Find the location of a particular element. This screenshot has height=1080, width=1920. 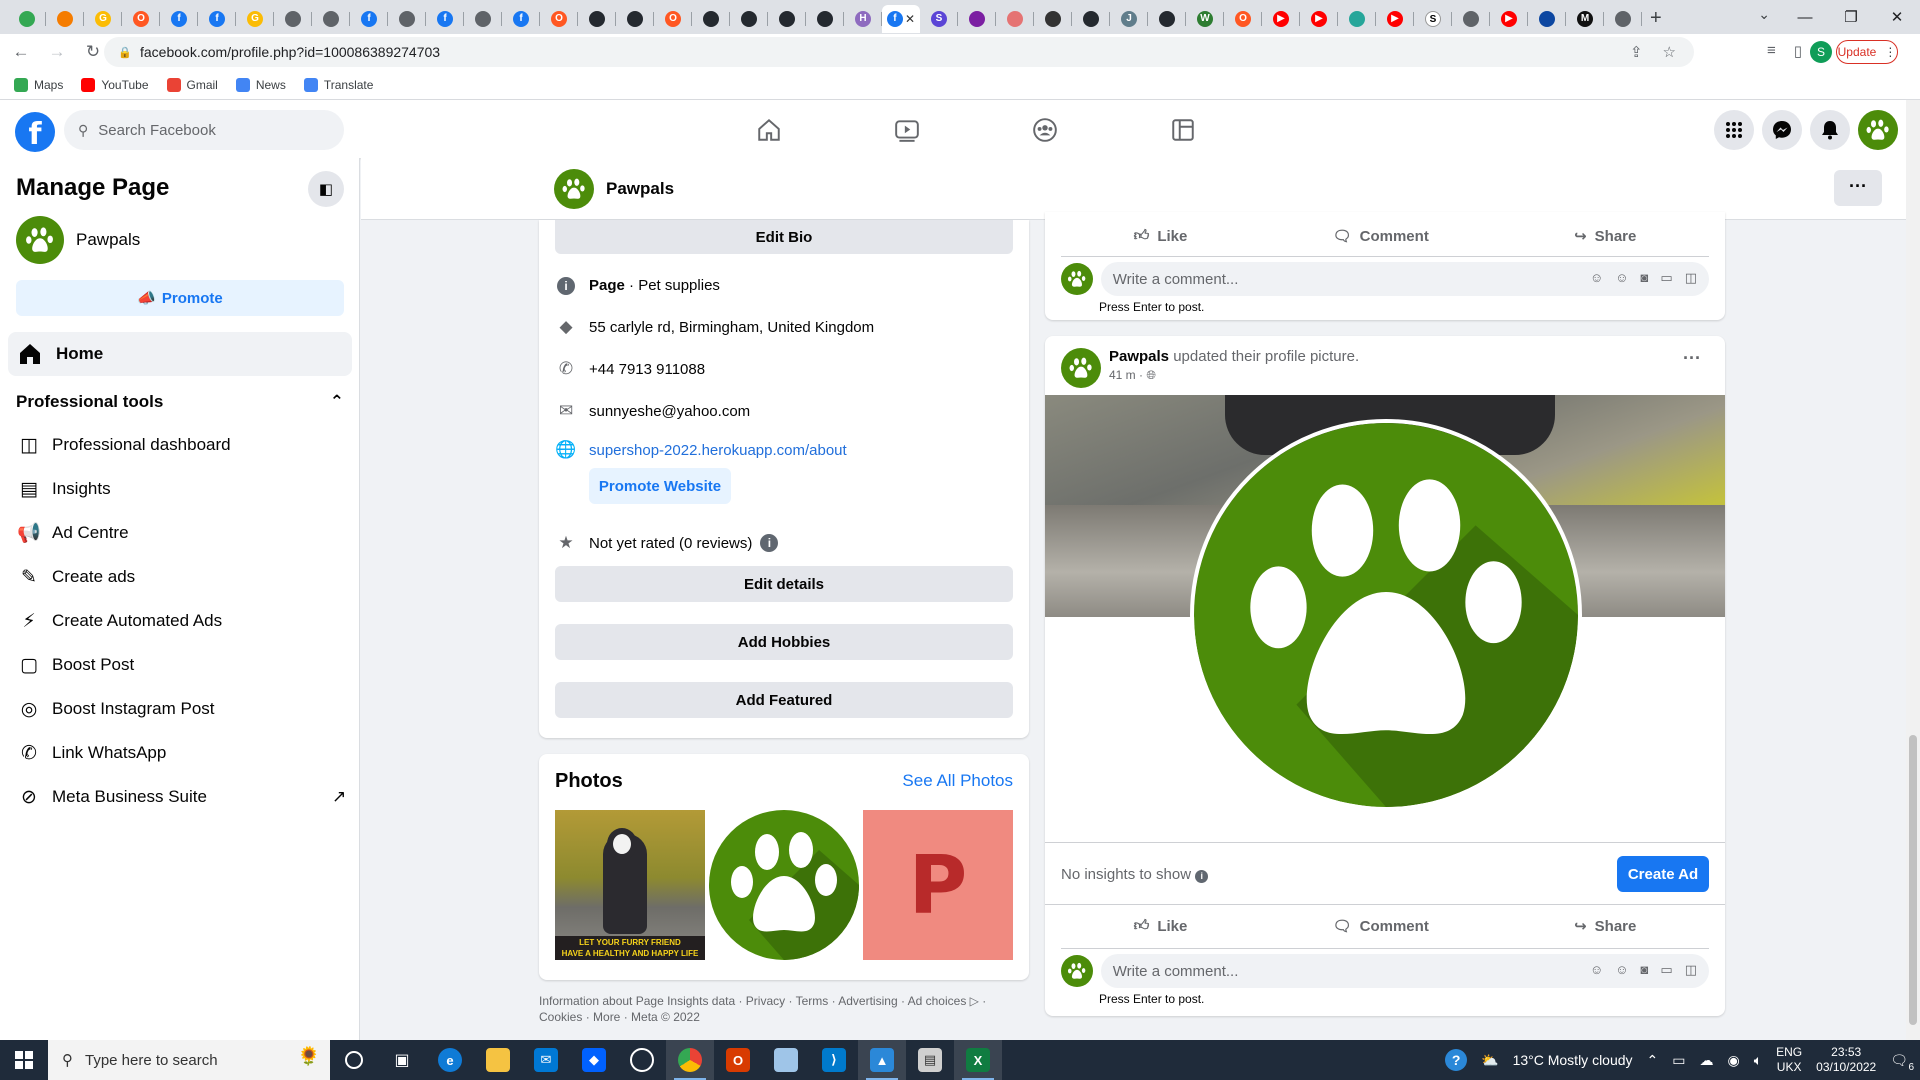

post-timestamp: 41 m · is located at coordinates (1126, 375).